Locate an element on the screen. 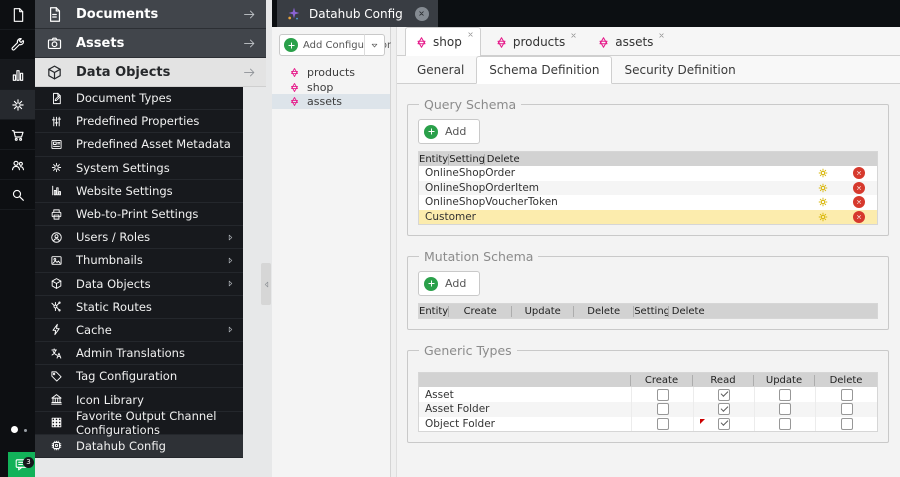 The height and width of the screenshot is (477, 900). configuration-tab: products is located at coordinates (534, 42).